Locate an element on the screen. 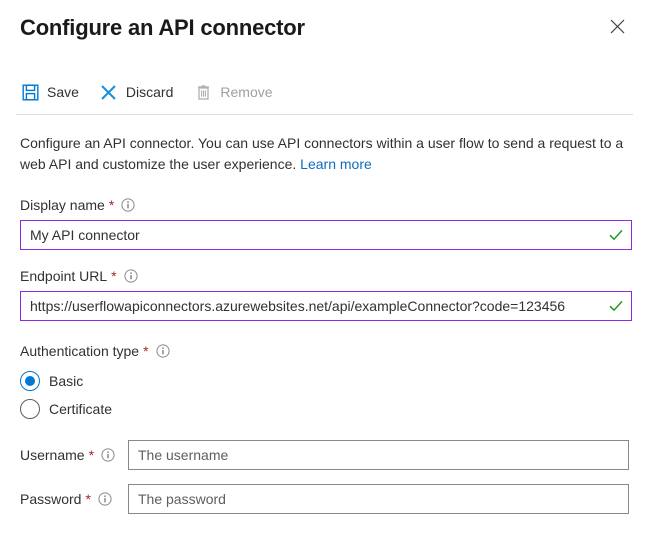  radio-label-basic: Basic is located at coordinates (66, 381).